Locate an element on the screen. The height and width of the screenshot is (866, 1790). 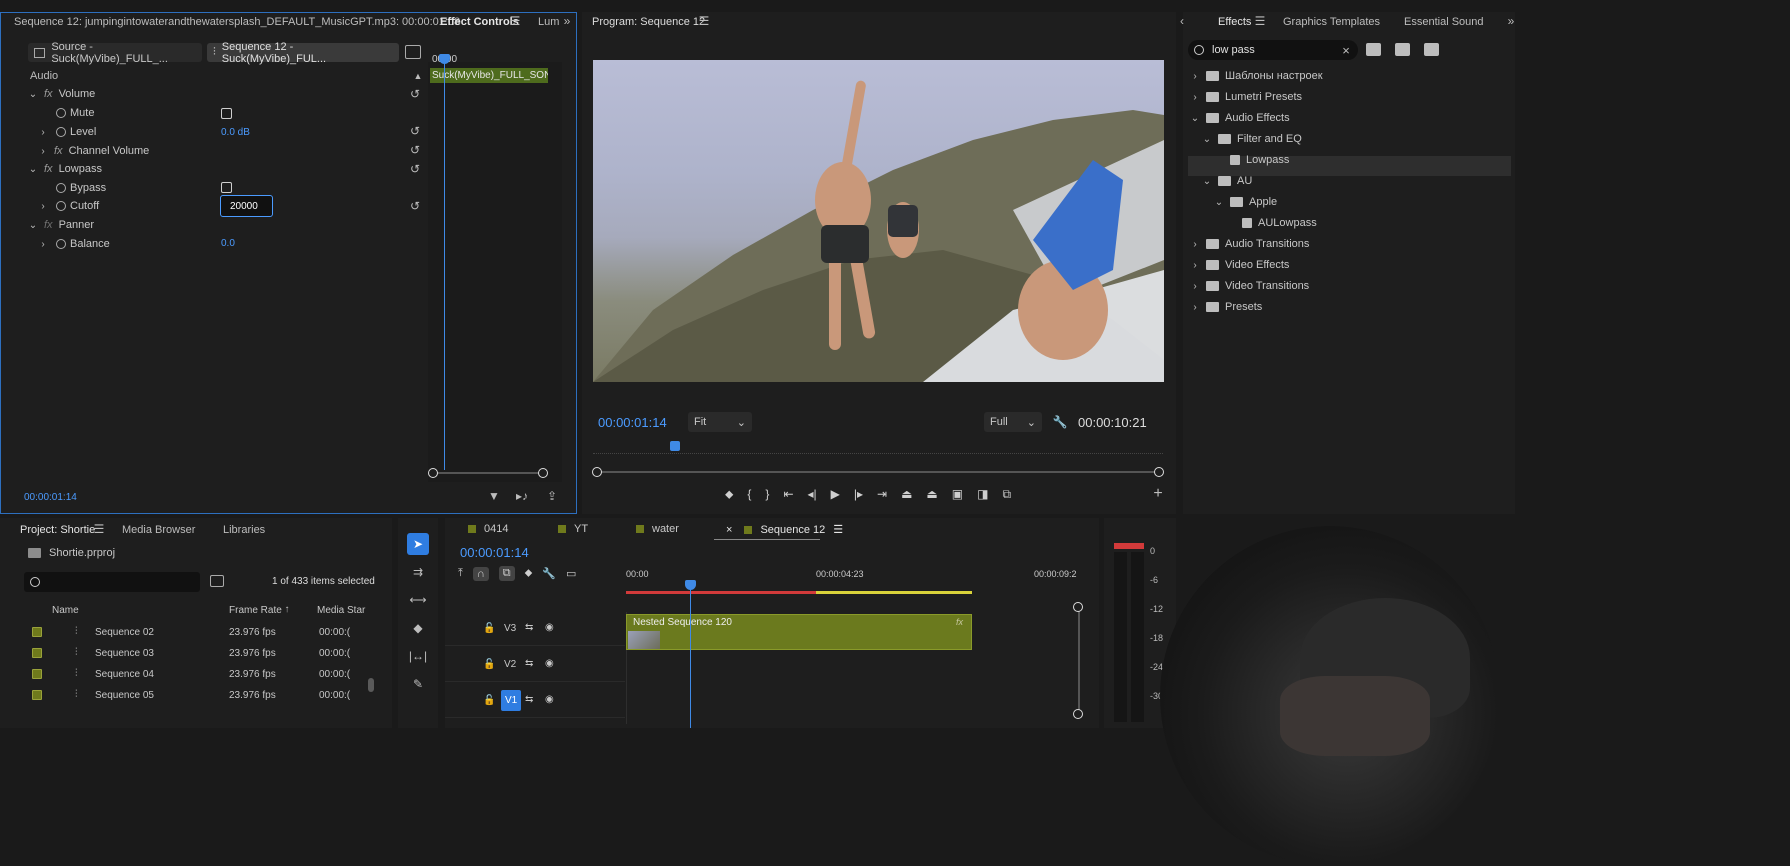
mark-in-icon: { is located at coordinates (749, 494).